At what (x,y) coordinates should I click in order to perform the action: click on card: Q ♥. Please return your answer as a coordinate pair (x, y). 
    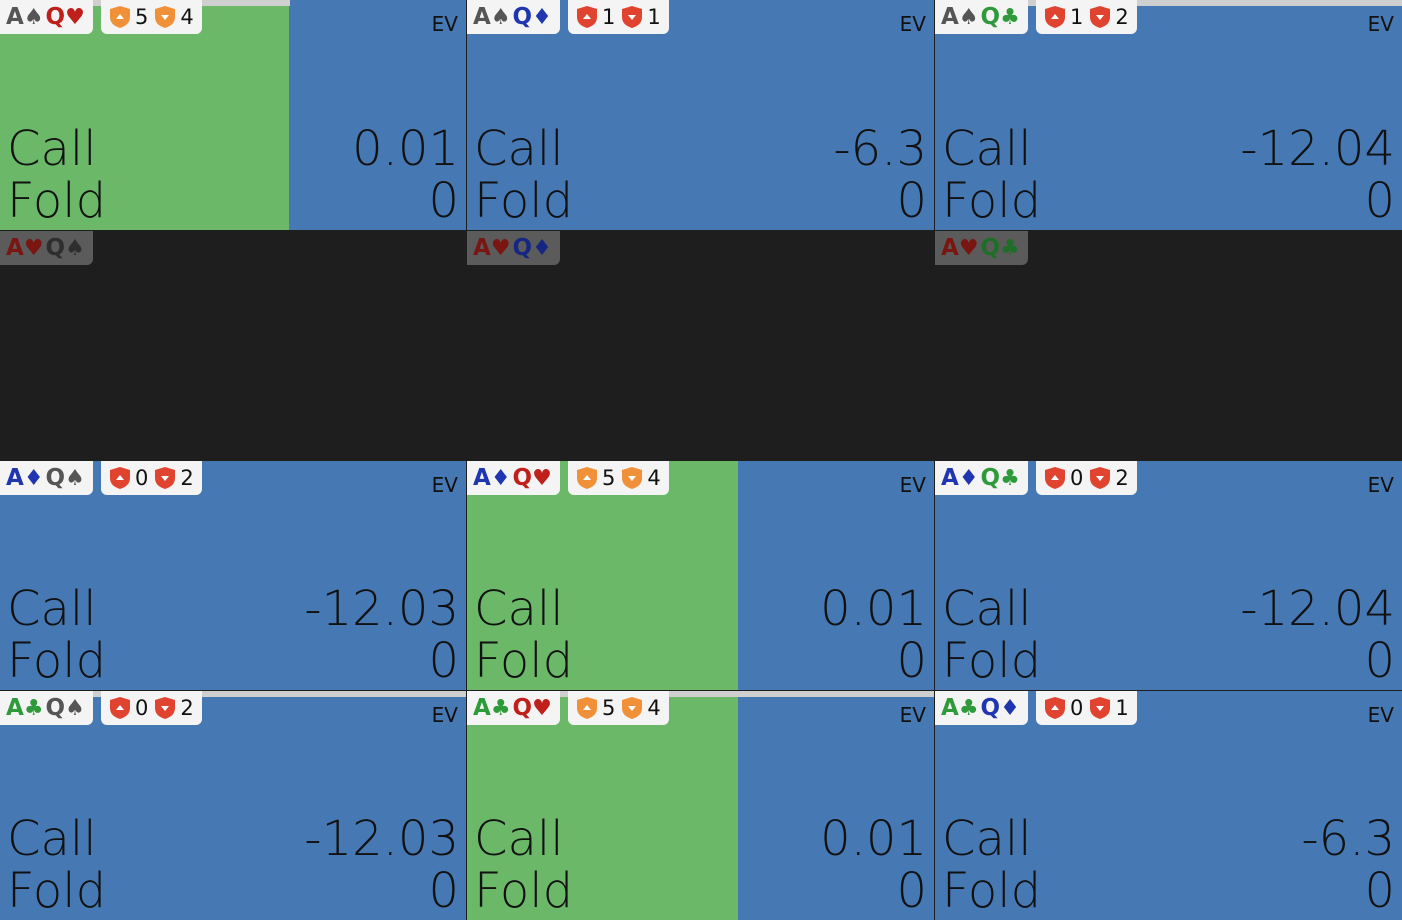
    Looking at the image, I should click on (533, 478).